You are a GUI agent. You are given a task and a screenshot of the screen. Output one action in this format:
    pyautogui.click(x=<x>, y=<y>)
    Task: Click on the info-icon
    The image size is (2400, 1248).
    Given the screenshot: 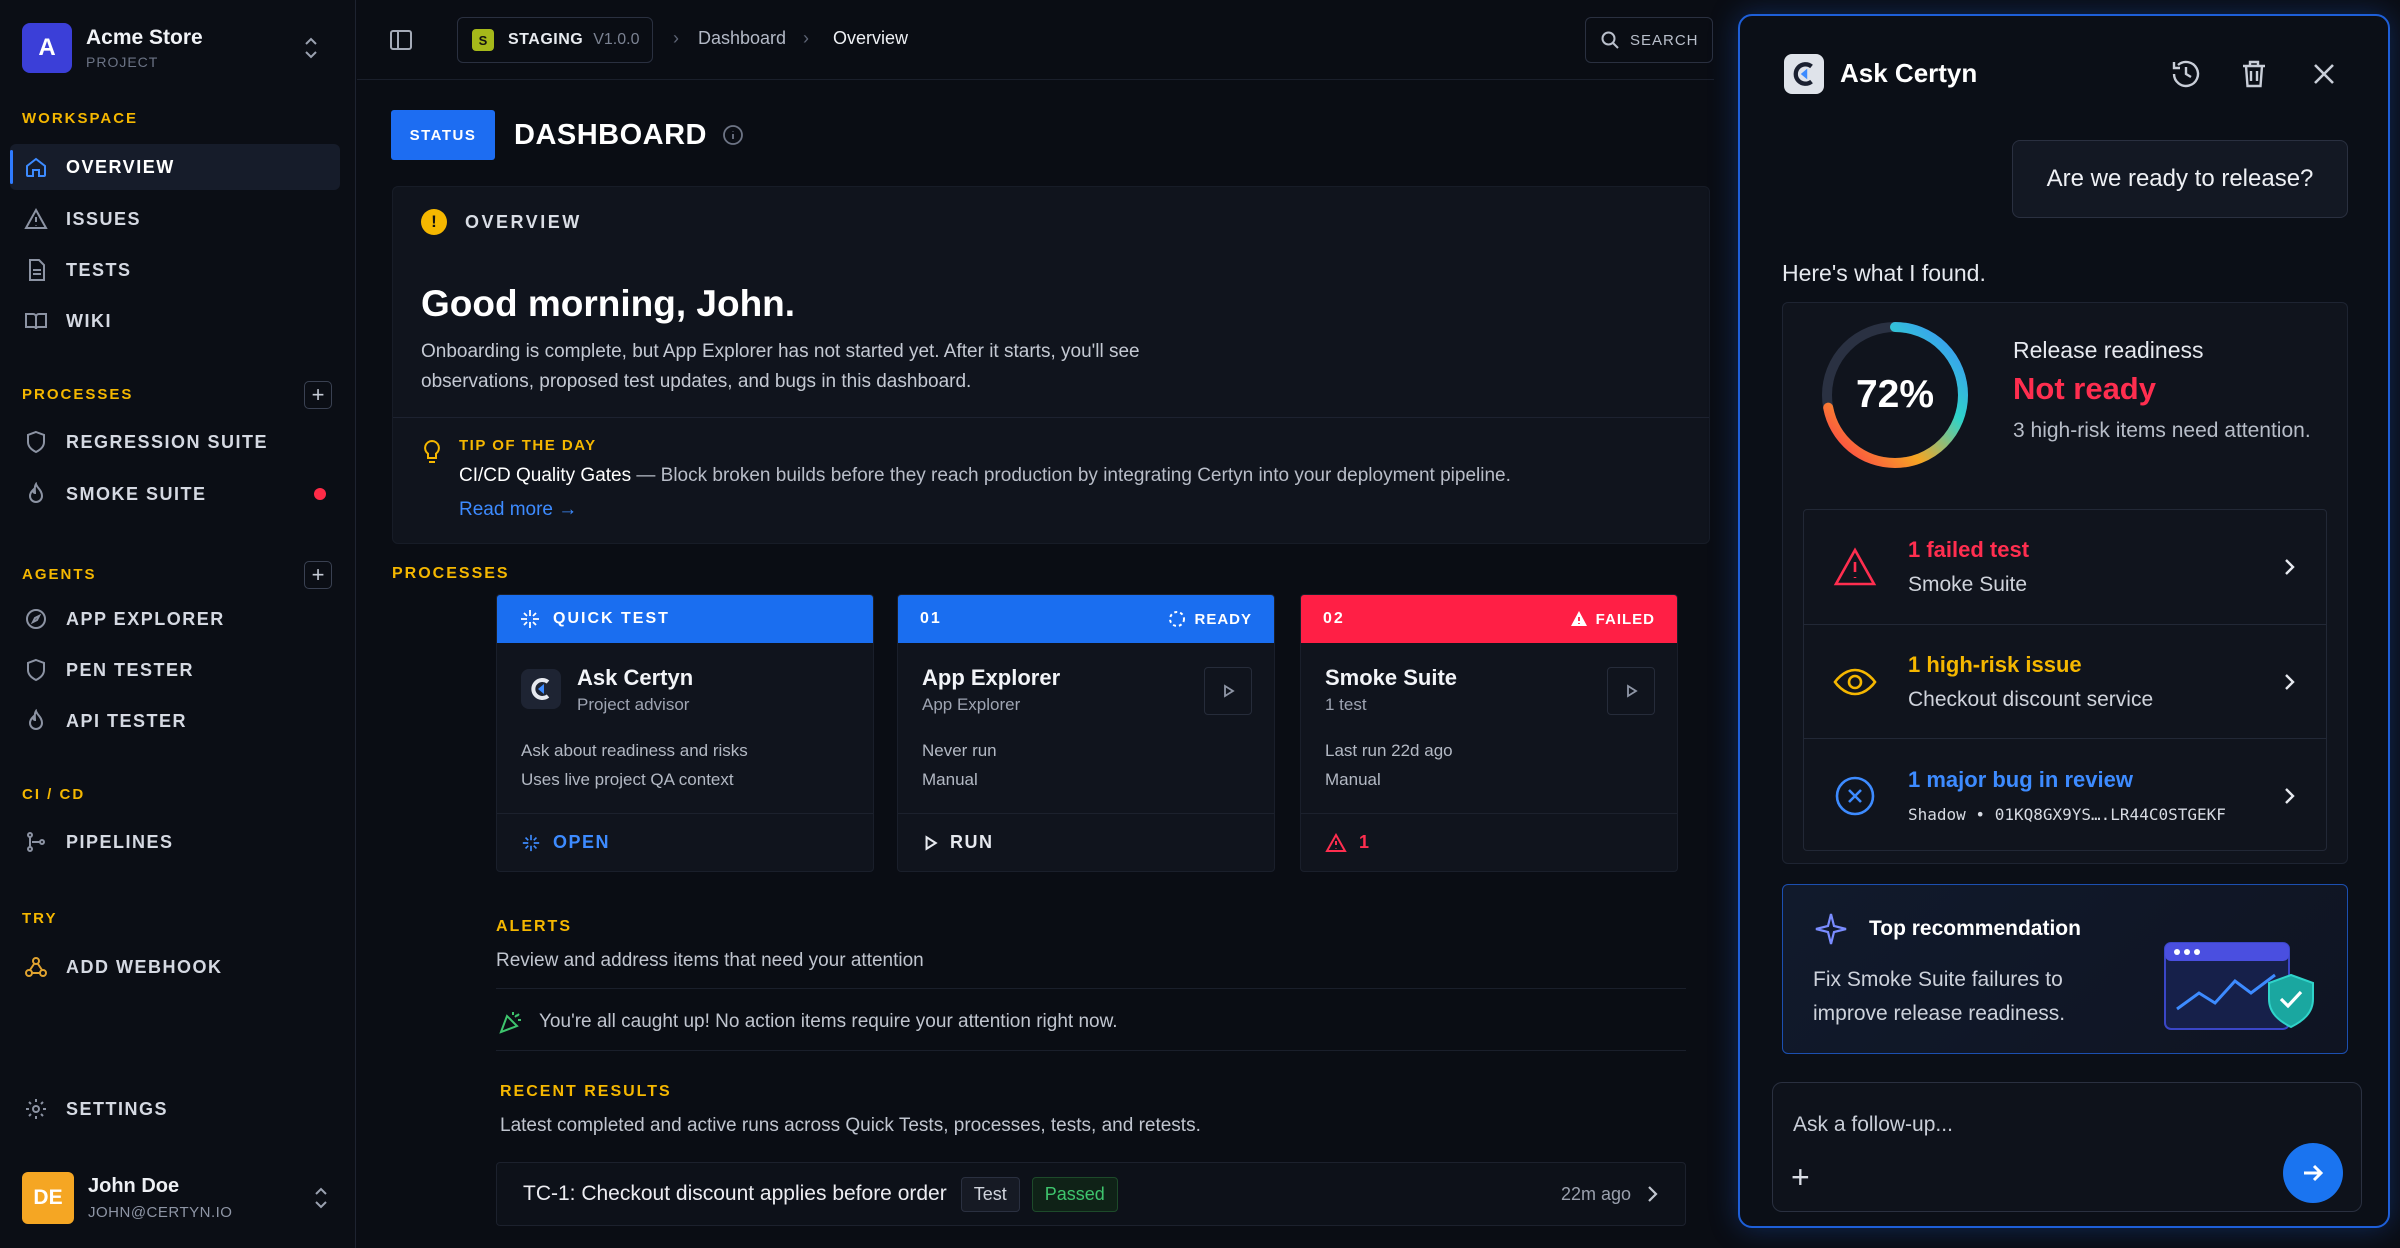 What is the action you would take?
    pyautogui.click(x=733, y=135)
    